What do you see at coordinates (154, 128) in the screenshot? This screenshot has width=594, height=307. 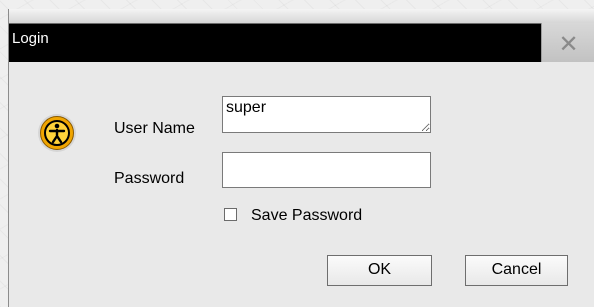 I see `username-label: User Name` at bounding box center [154, 128].